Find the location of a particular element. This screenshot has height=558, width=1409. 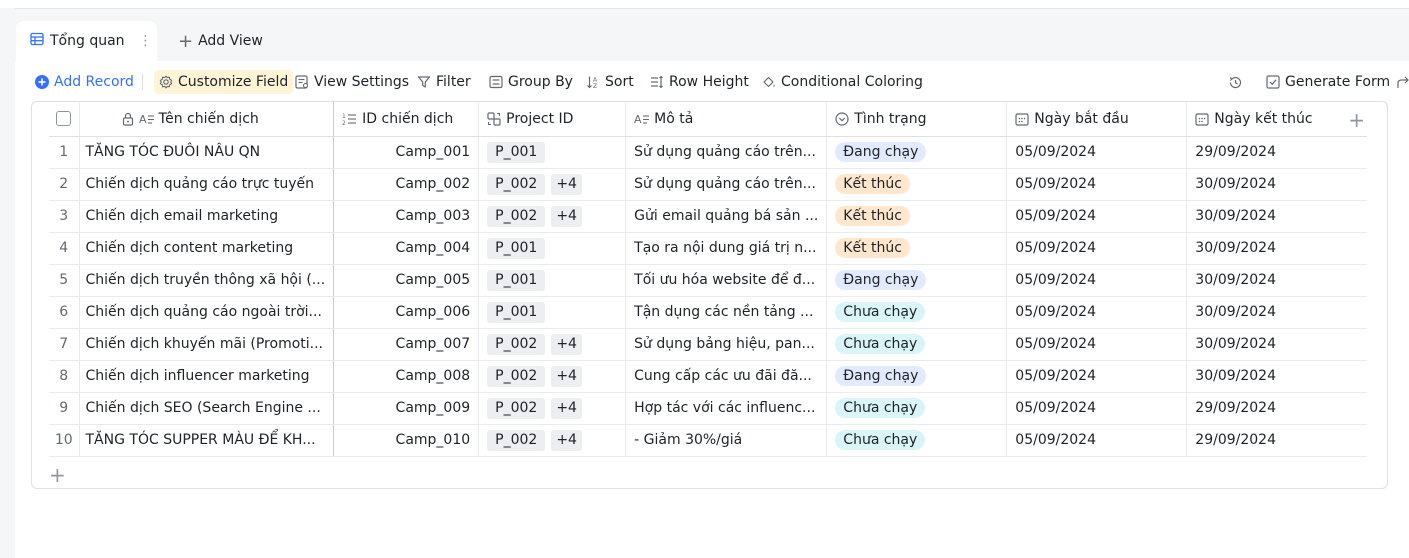

customize-field-button: Customize Field is located at coordinates (224, 82).